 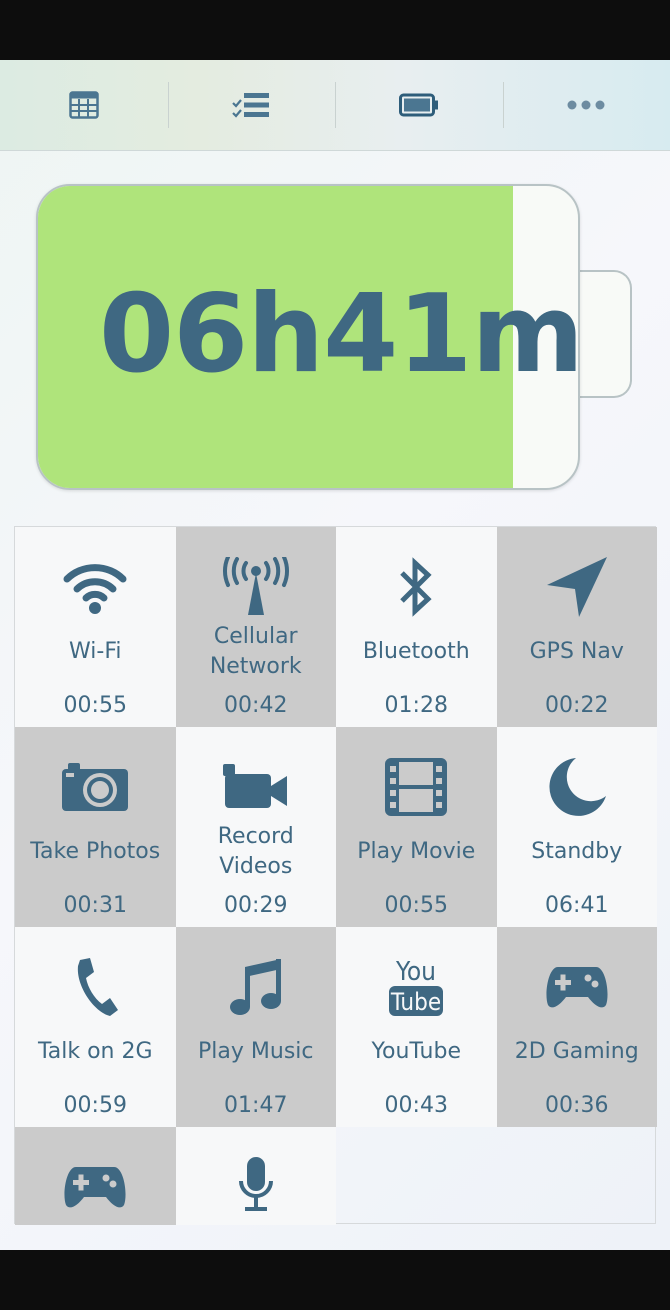 I want to click on video-camera-icon, so click(x=256, y=787).